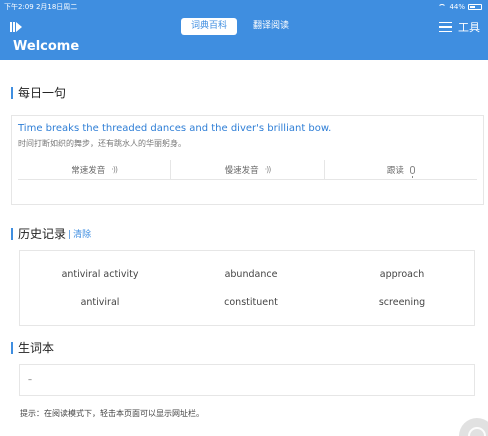 Image resolution: width=488 pixels, height=436 pixels. I want to click on history-item: antiviral, so click(100, 302).